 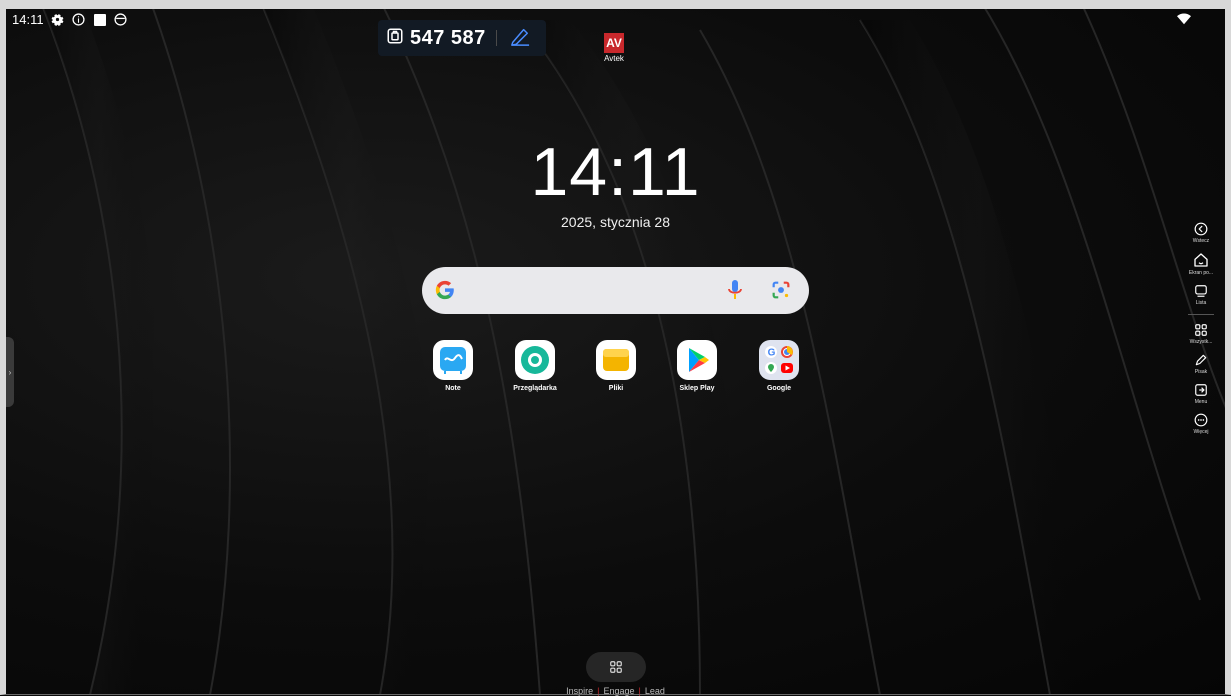 I want to click on app-play-store: Sklep Play, so click(x=697, y=366).